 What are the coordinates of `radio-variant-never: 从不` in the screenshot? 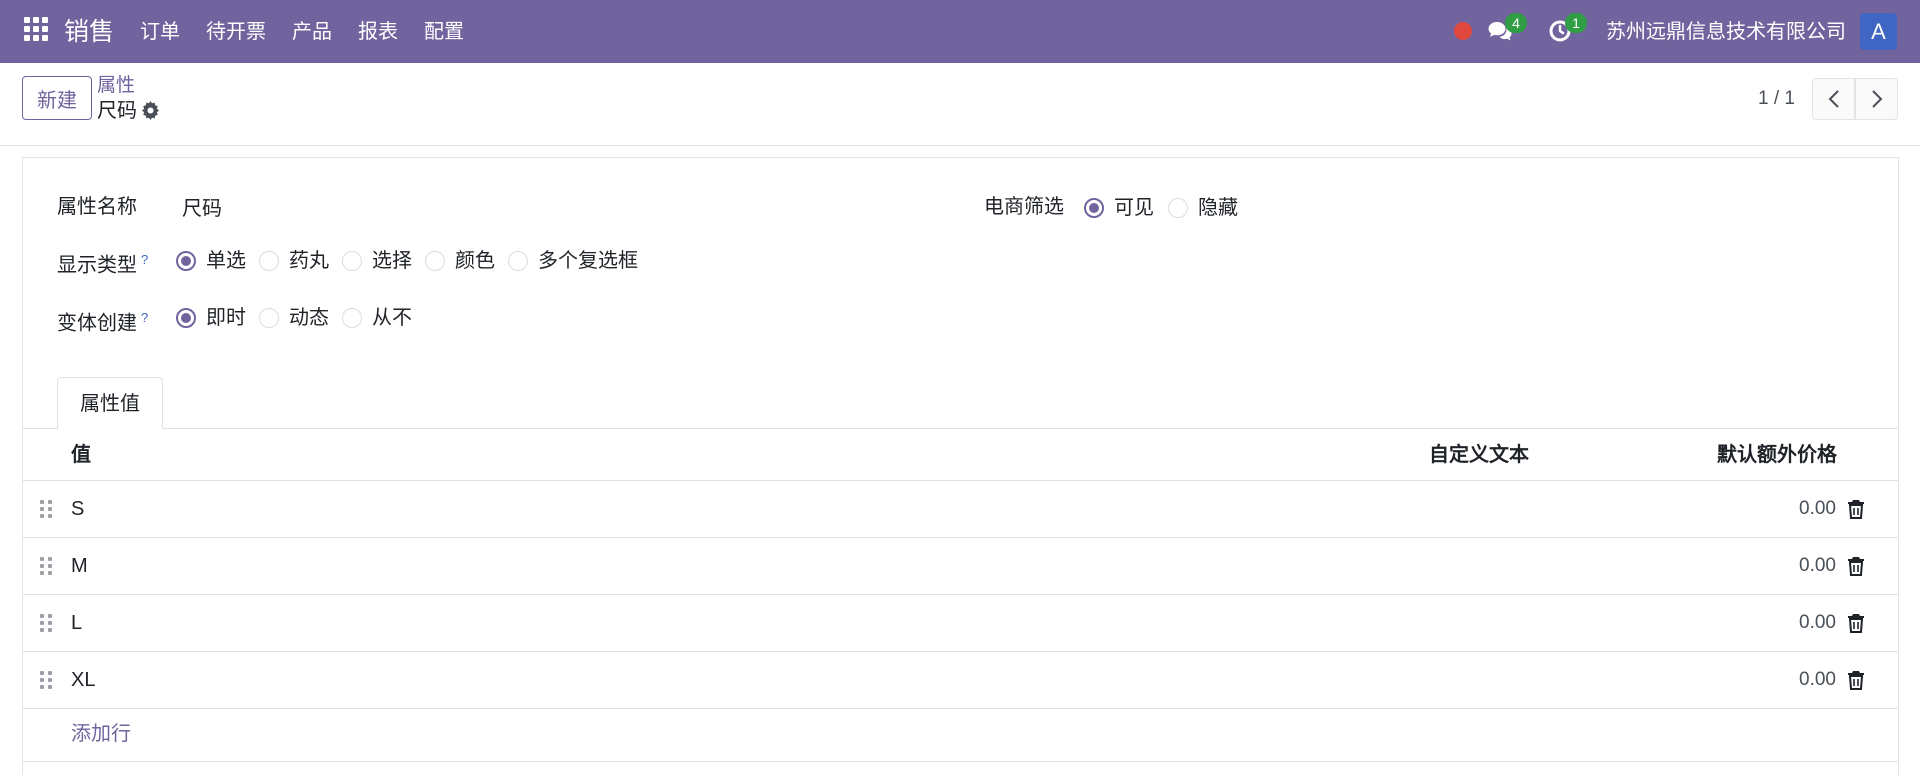 It's located at (377, 318).